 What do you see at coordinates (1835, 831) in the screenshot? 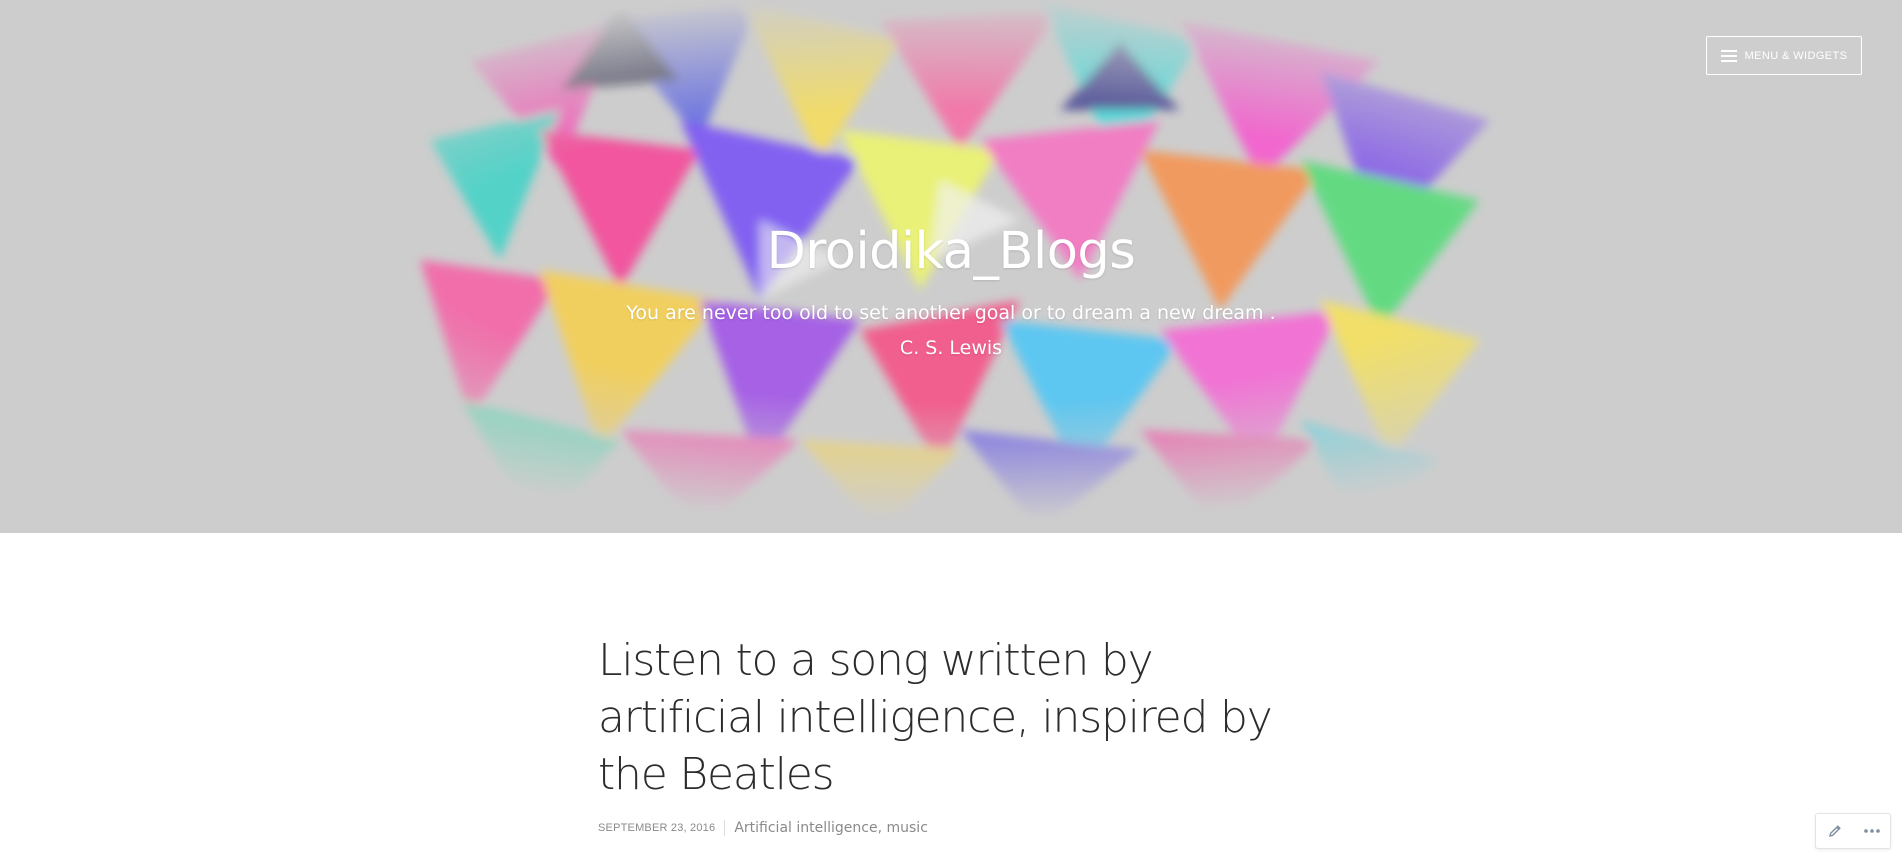
I see `pencil-icon` at bounding box center [1835, 831].